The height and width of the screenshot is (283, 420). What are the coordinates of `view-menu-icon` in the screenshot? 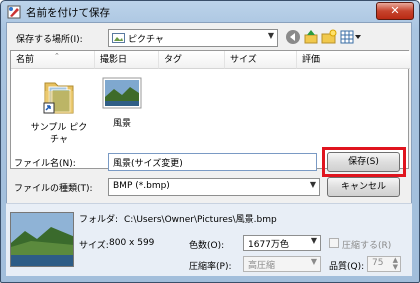 It's located at (351, 37).